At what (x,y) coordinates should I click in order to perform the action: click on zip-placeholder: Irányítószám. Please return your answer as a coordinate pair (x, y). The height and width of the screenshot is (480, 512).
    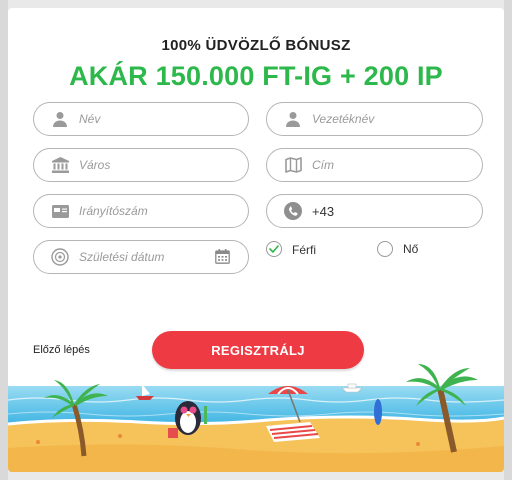
    Looking at the image, I should click on (113, 211).